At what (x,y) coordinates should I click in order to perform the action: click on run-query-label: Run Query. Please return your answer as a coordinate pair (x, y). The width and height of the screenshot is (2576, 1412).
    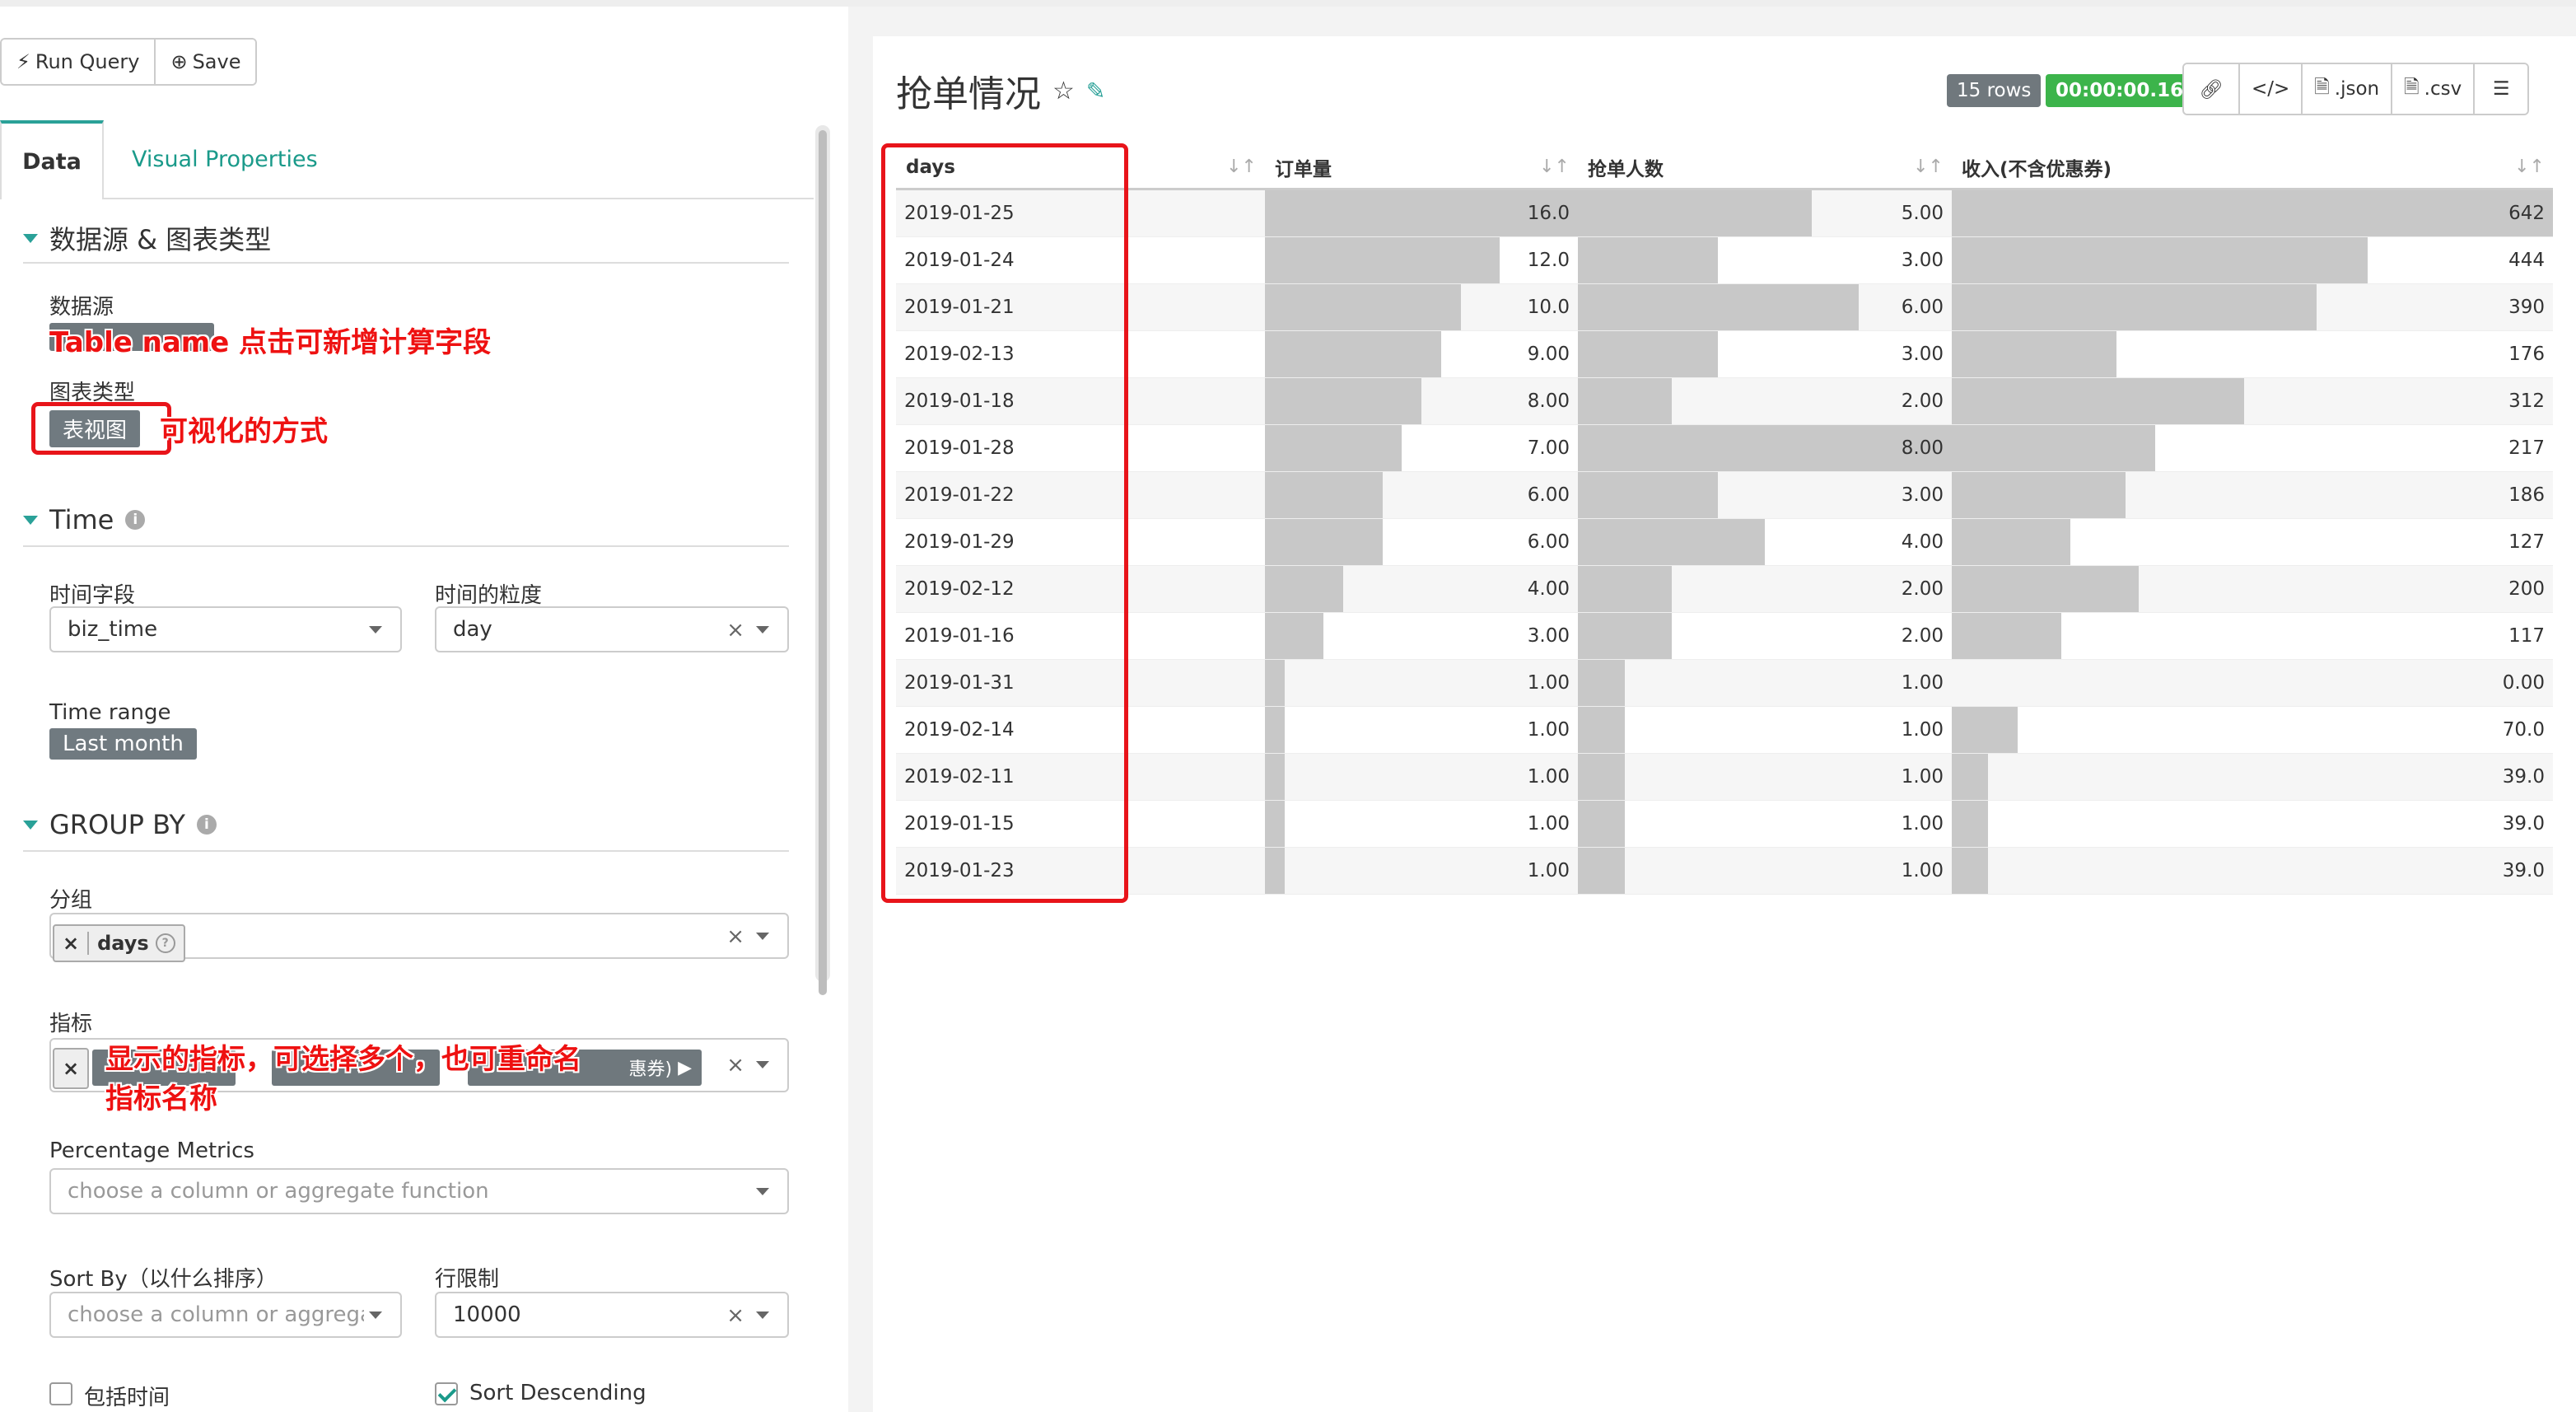
    Looking at the image, I should click on (87, 61).